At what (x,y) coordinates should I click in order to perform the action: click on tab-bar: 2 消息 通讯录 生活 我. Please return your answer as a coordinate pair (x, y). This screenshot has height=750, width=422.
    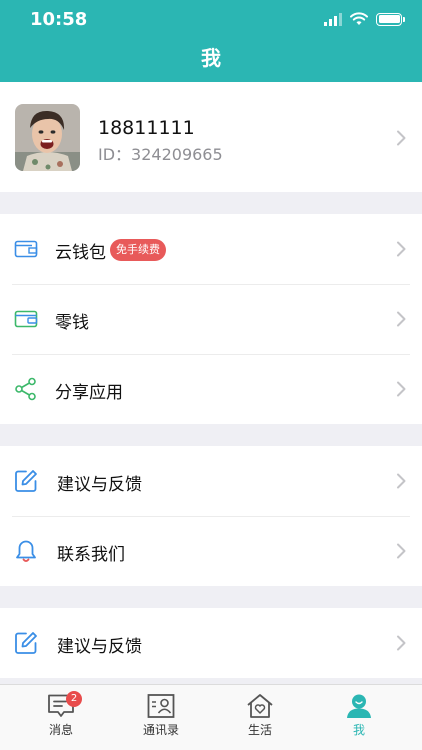
    Looking at the image, I should click on (211, 717).